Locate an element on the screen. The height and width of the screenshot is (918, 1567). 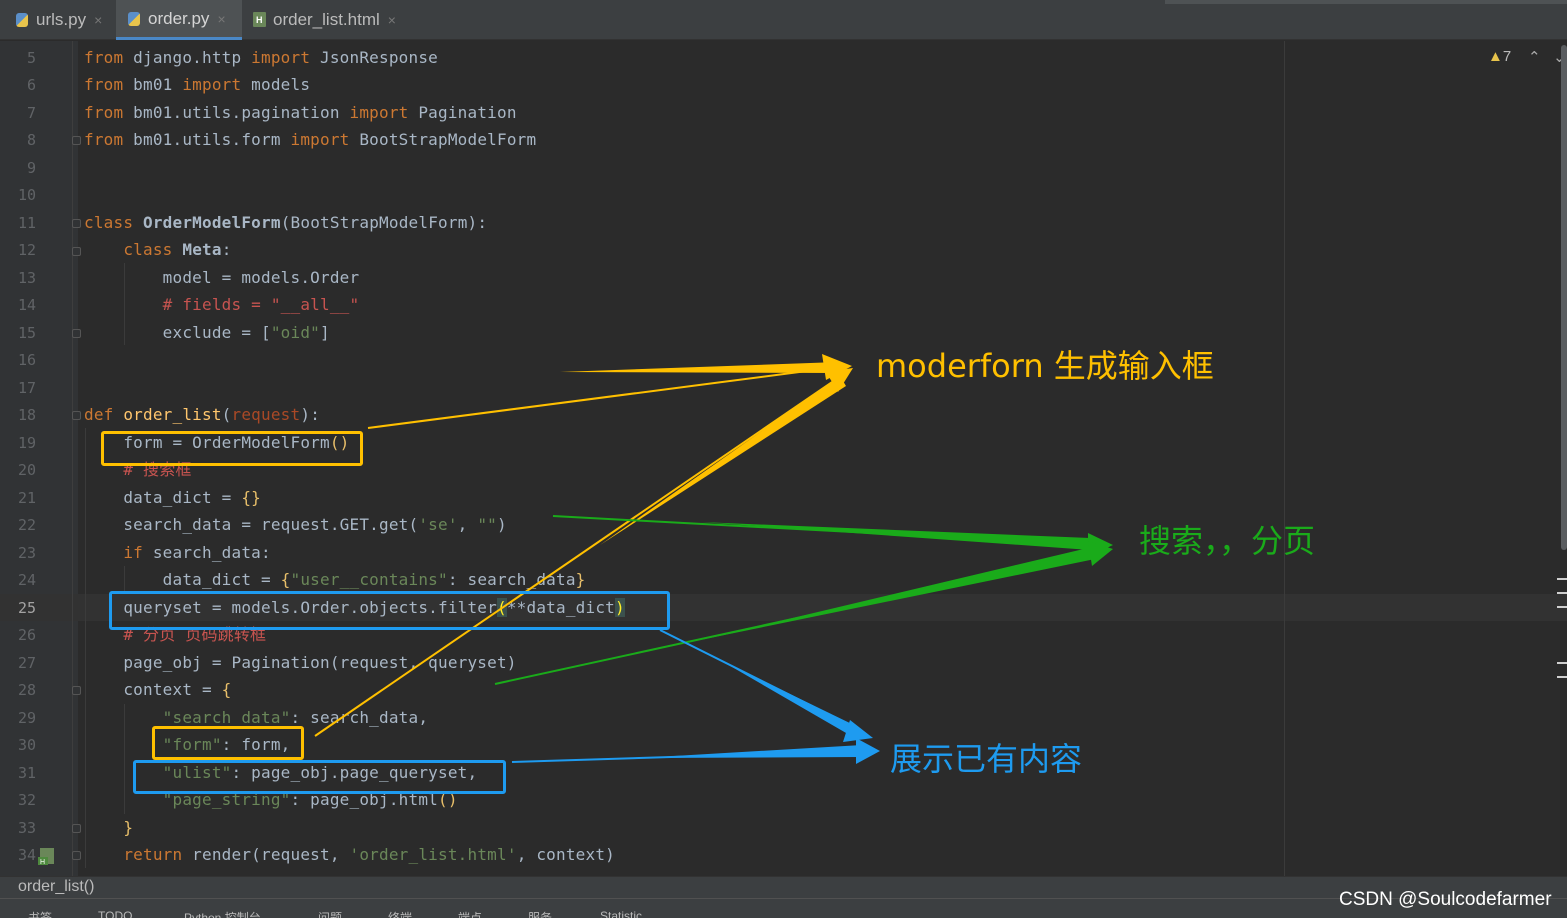
queryset-highlight-box is located at coordinates (389, 610).